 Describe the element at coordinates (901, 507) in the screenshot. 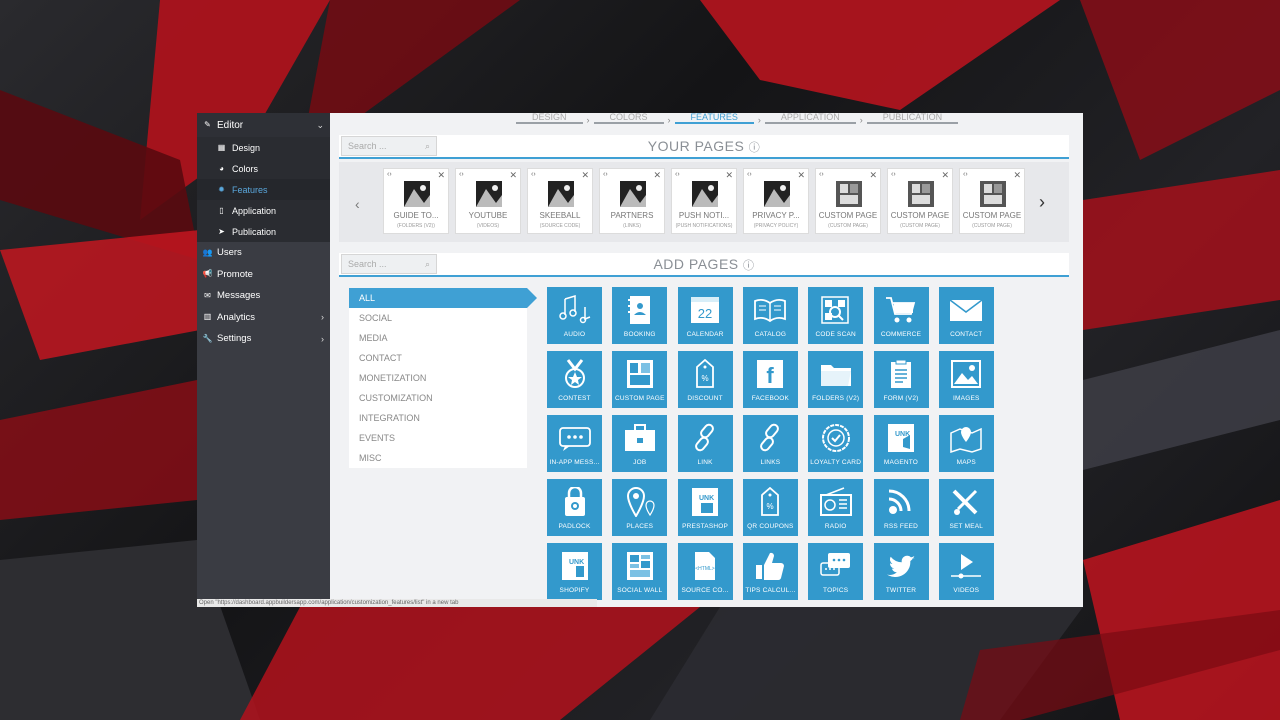

I see `feature-tile-rss-feed: RSS FEED` at that location.